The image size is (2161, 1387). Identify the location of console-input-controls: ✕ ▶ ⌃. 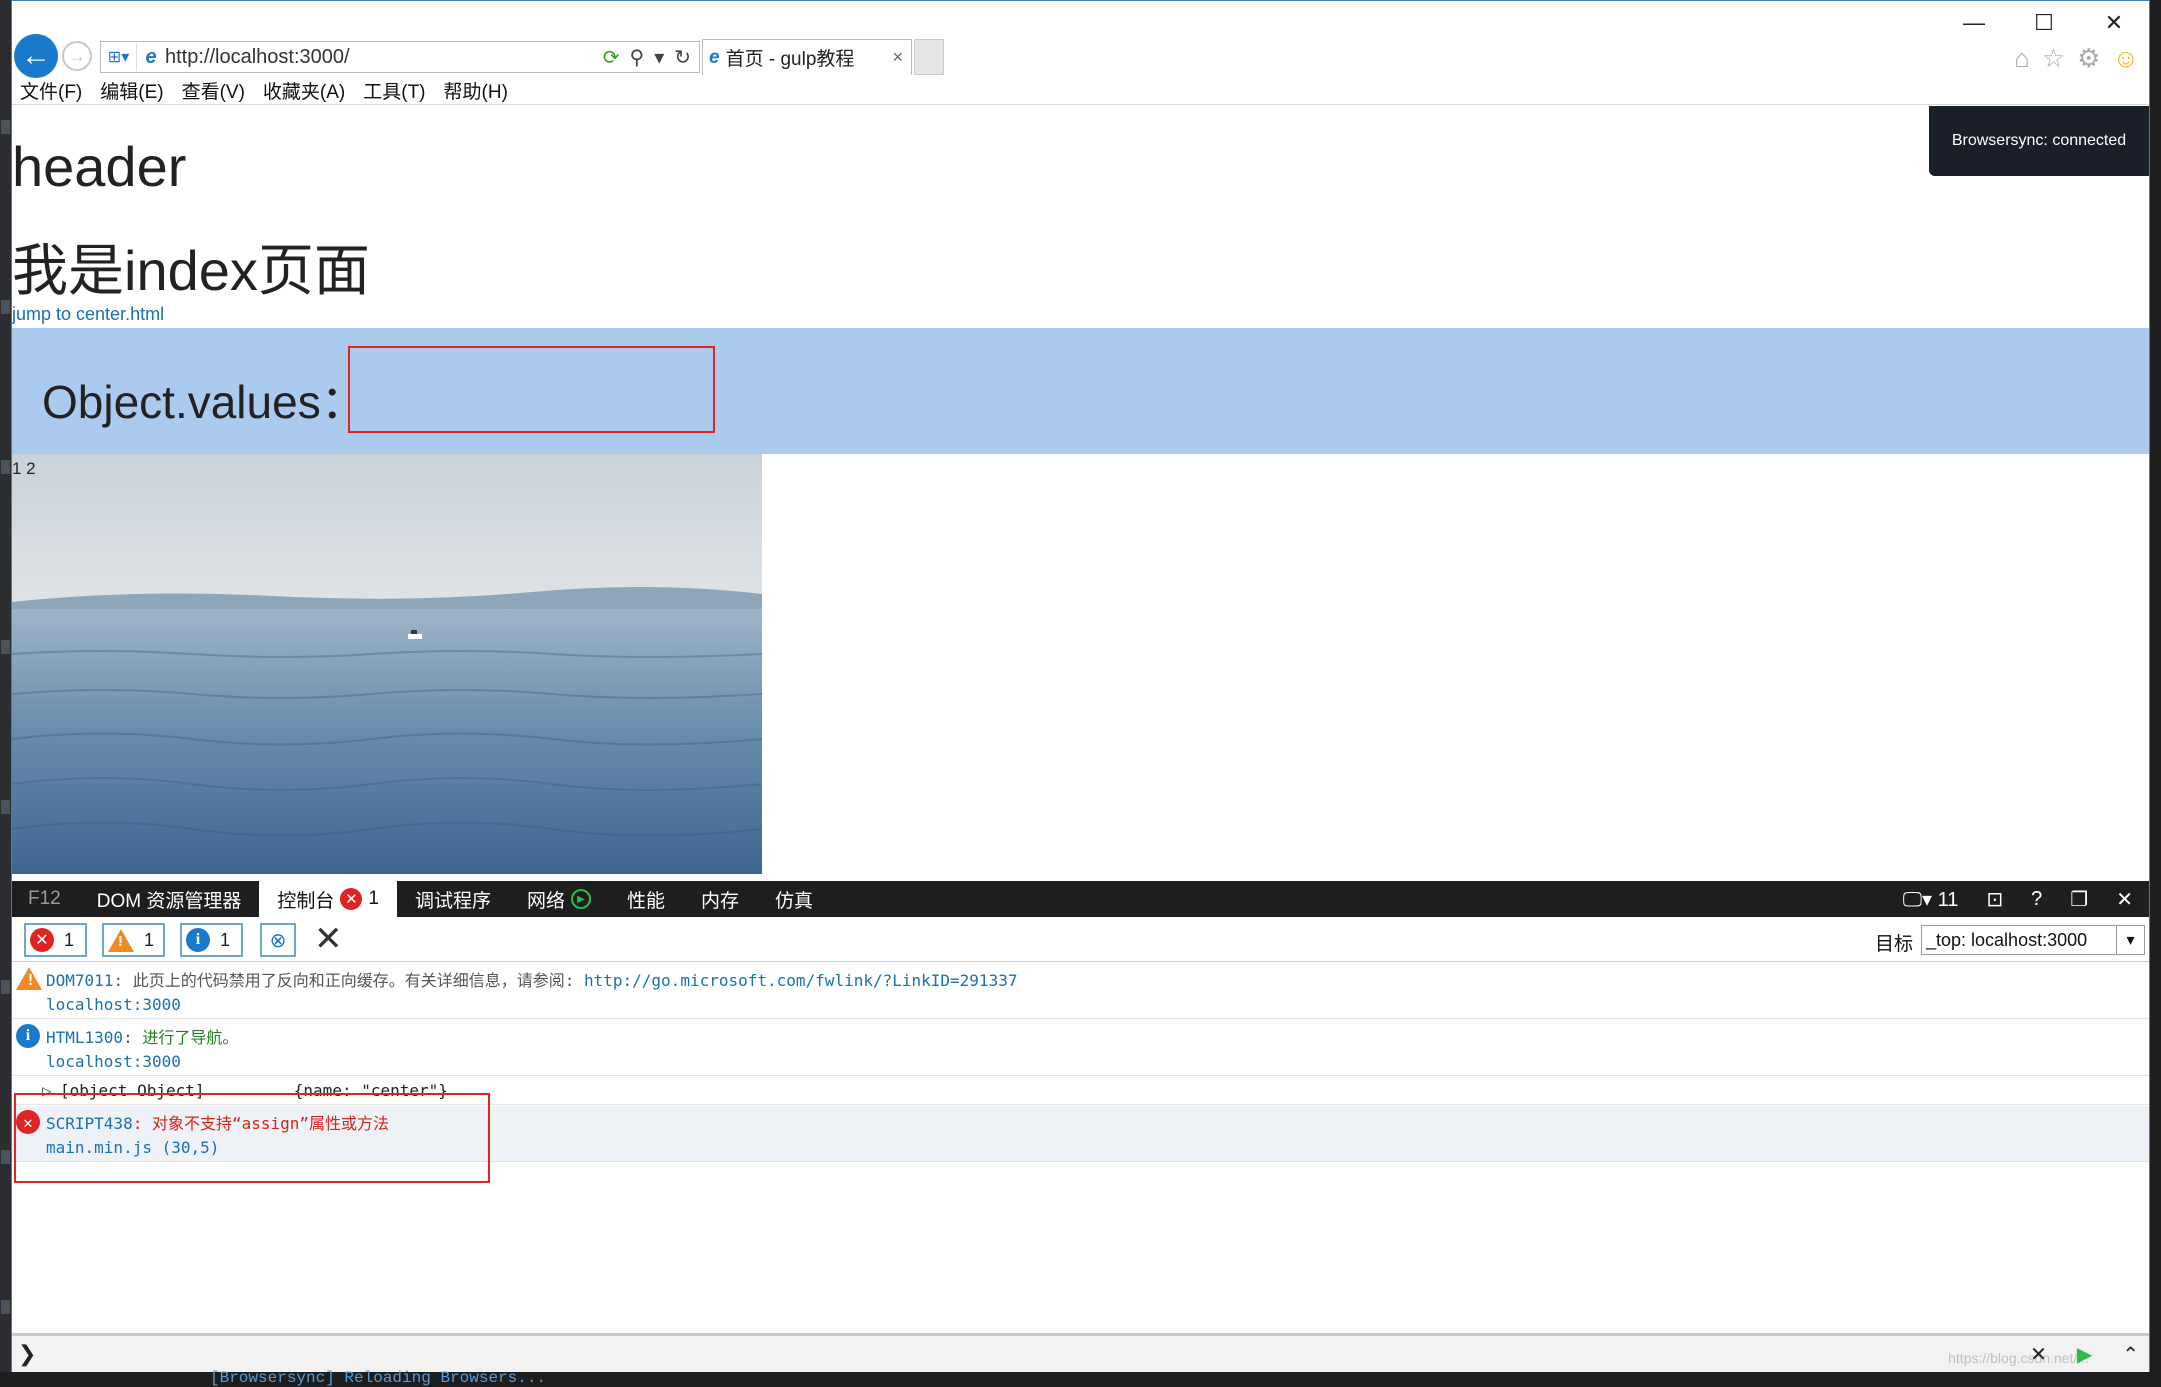
(2084, 1354).